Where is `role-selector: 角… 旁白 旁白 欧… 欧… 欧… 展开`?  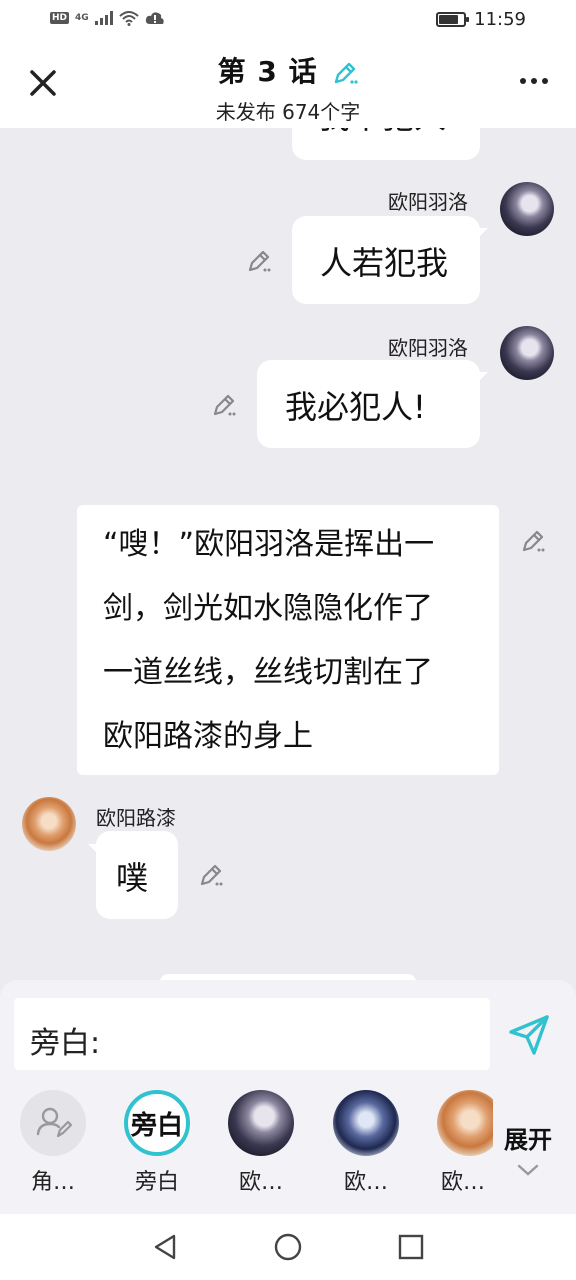 role-selector: 角… 旁白 旁白 欧… 欧… 欧… 展开 is located at coordinates (288, 1142).